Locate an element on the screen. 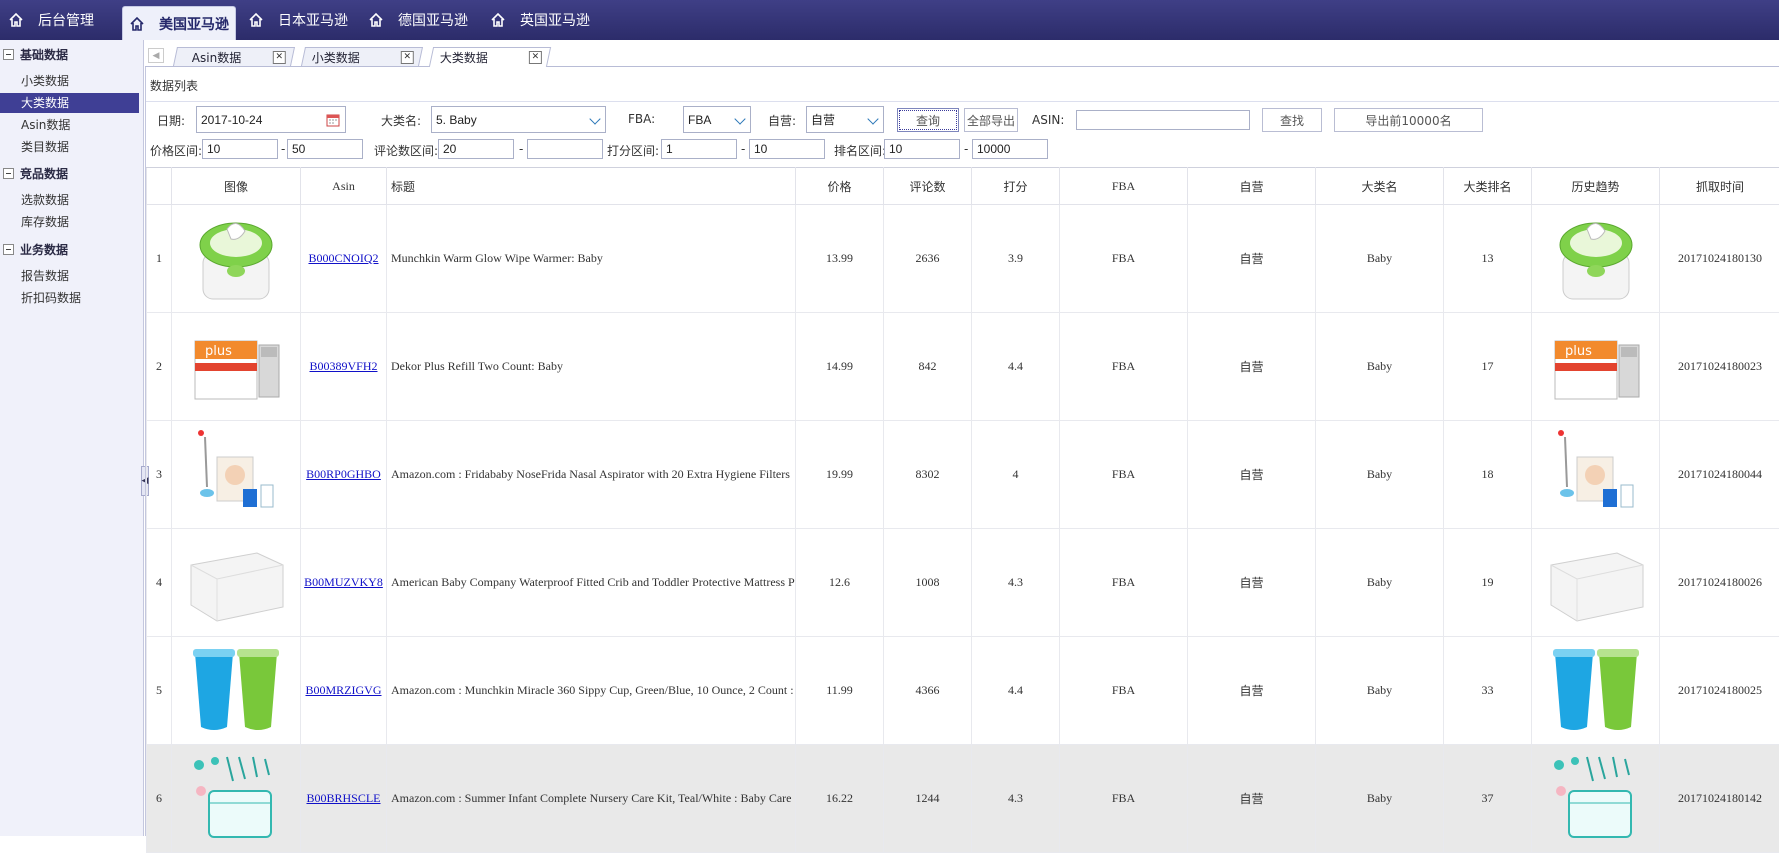 The height and width of the screenshot is (853, 1779). column-header-rating: 打分 is located at coordinates (1016, 186).